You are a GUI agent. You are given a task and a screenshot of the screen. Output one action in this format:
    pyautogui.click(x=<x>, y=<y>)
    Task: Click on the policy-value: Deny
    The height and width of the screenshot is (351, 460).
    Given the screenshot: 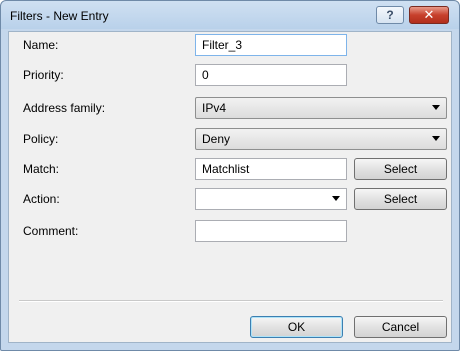 What is the action you would take?
    pyautogui.click(x=216, y=139)
    